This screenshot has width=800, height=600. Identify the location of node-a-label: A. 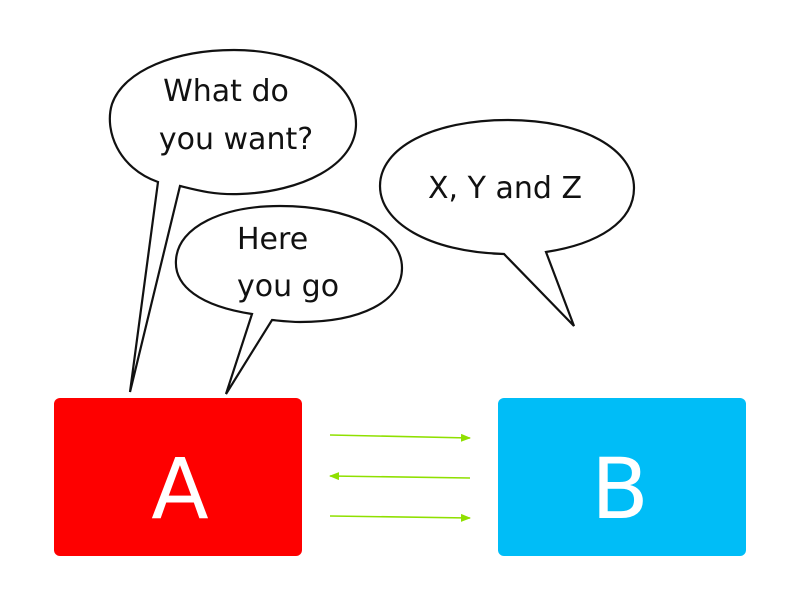
(179, 489).